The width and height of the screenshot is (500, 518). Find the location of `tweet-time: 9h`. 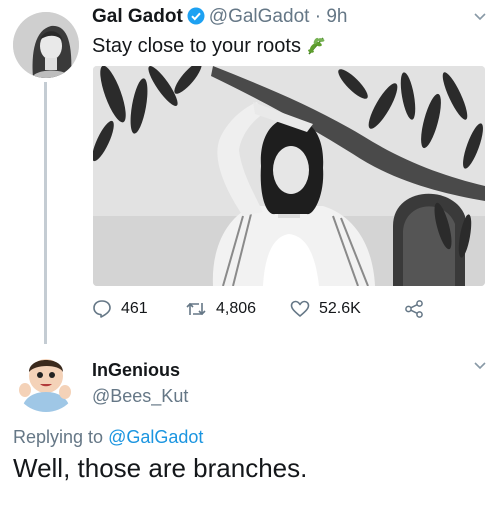

tweet-time: 9h is located at coordinates (336, 16).